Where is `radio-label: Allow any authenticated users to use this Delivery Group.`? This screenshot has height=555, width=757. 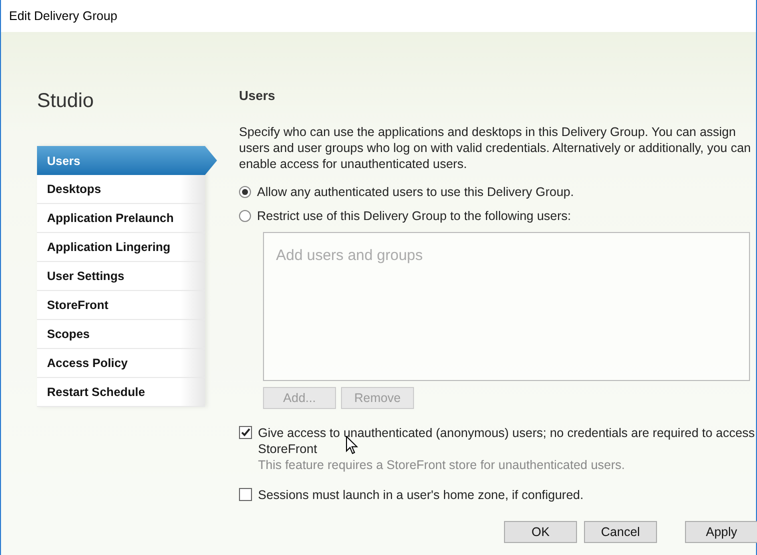
radio-label: Allow any authenticated users to use this Delivery Group. is located at coordinates (415, 192).